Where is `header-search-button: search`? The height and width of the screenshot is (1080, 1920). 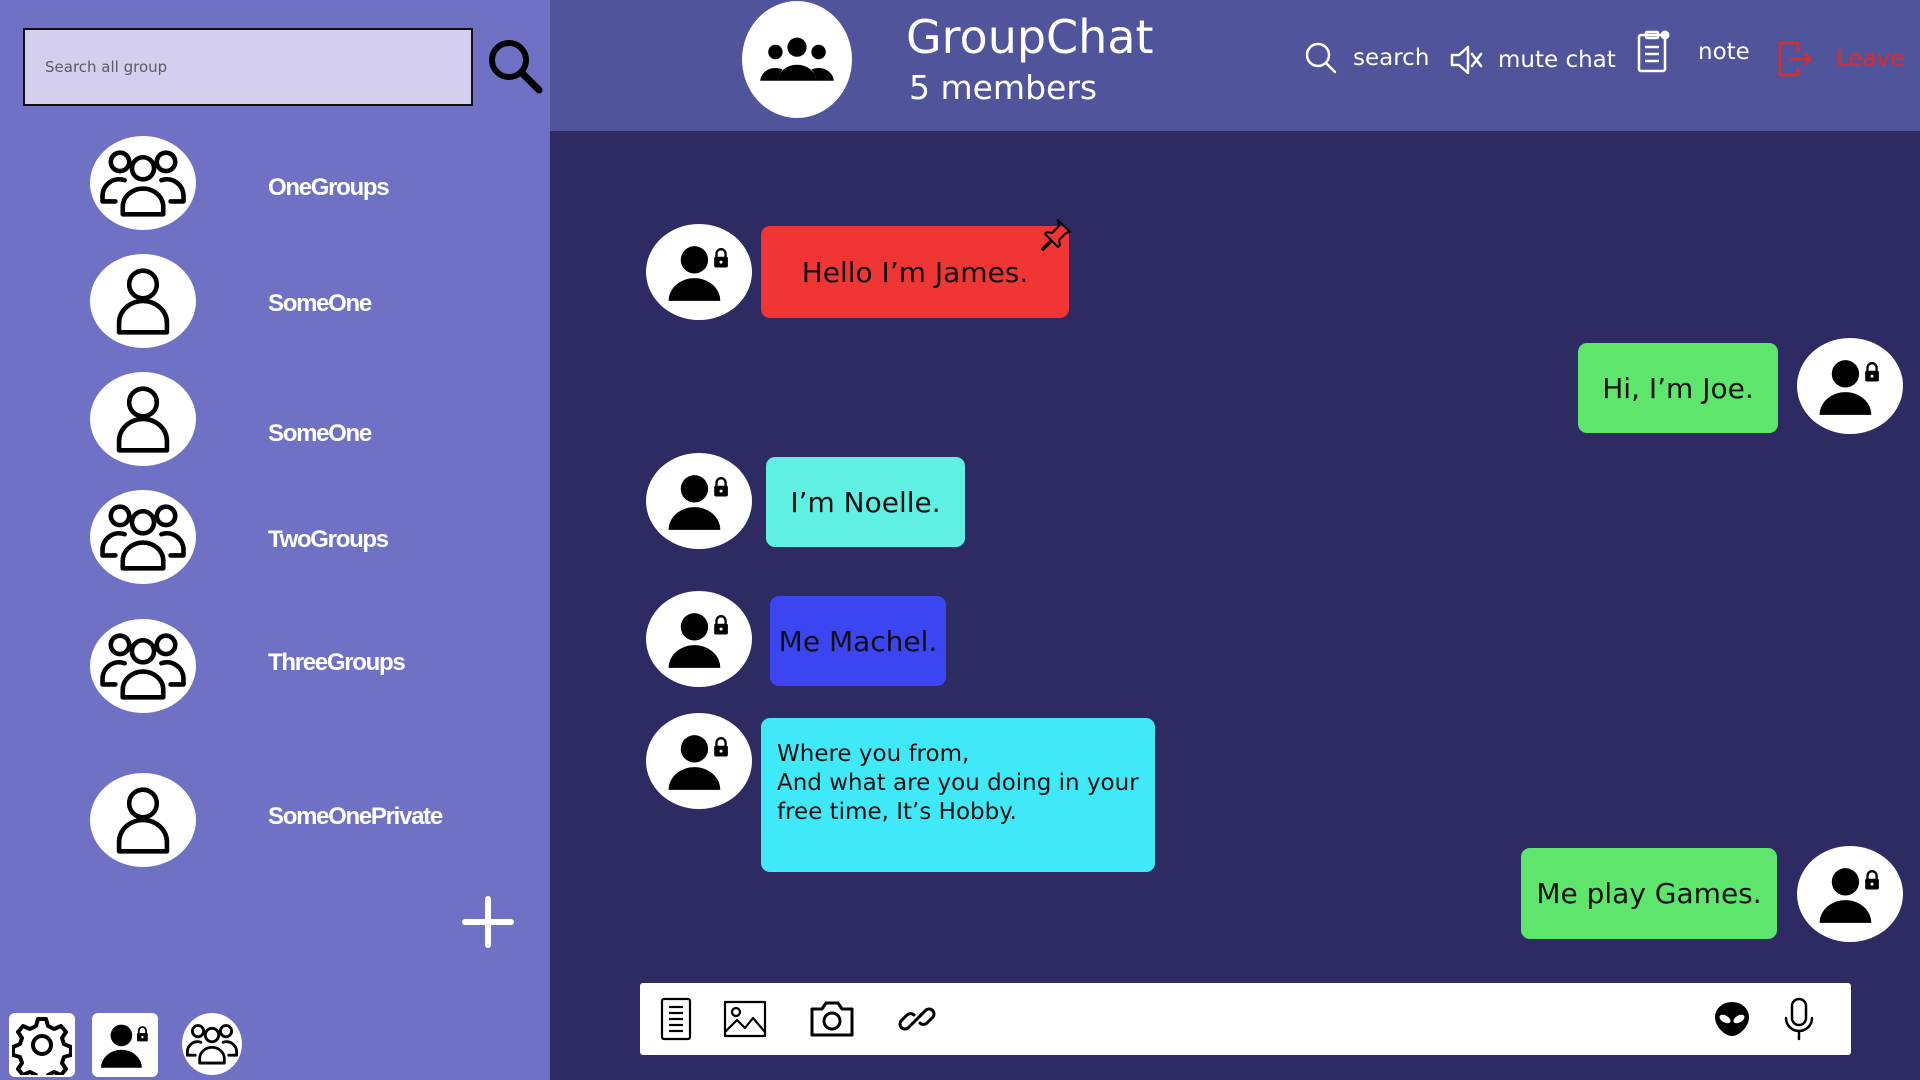 header-search-button: search is located at coordinates (1366, 58).